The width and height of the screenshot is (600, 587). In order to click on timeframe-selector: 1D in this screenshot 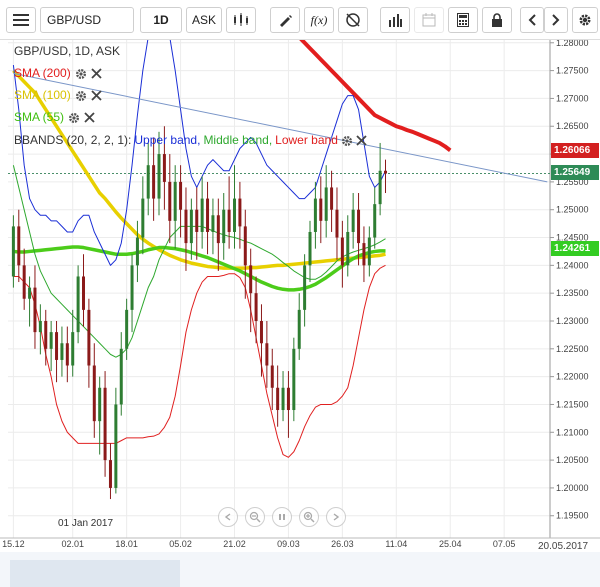, I will do `click(161, 20)`.